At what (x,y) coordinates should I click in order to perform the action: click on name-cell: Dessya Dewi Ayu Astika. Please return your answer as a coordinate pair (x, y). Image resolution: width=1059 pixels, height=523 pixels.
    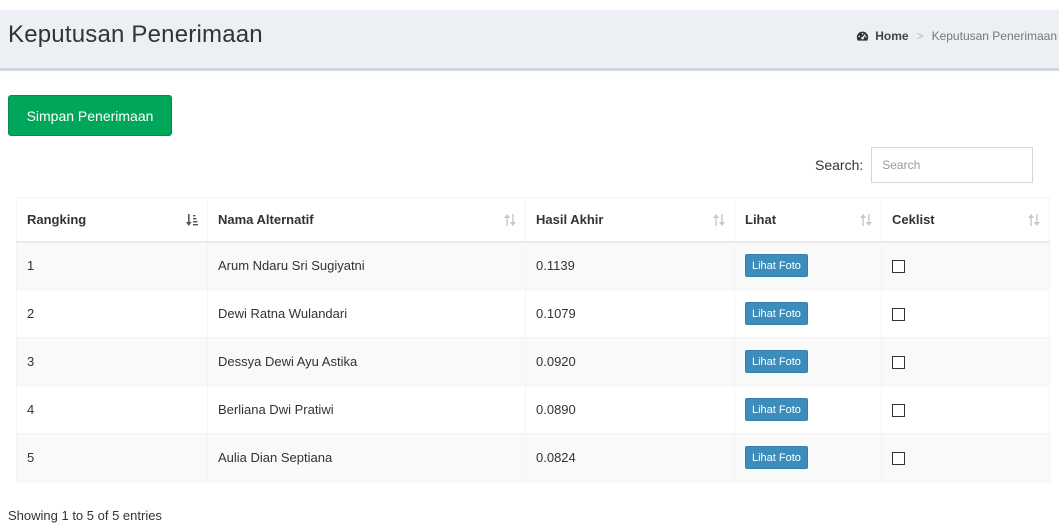
    Looking at the image, I should click on (366, 361).